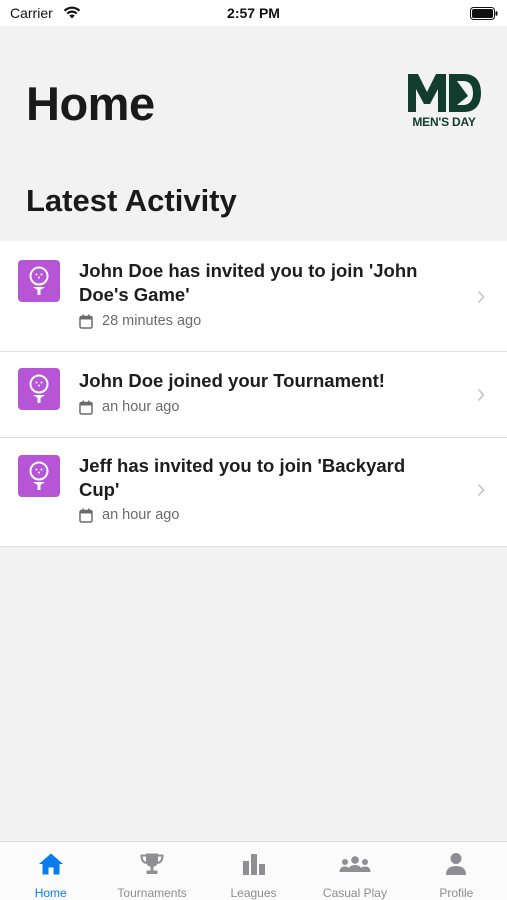  What do you see at coordinates (152, 863) in the screenshot?
I see `trophy-icon` at bounding box center [152, 863].